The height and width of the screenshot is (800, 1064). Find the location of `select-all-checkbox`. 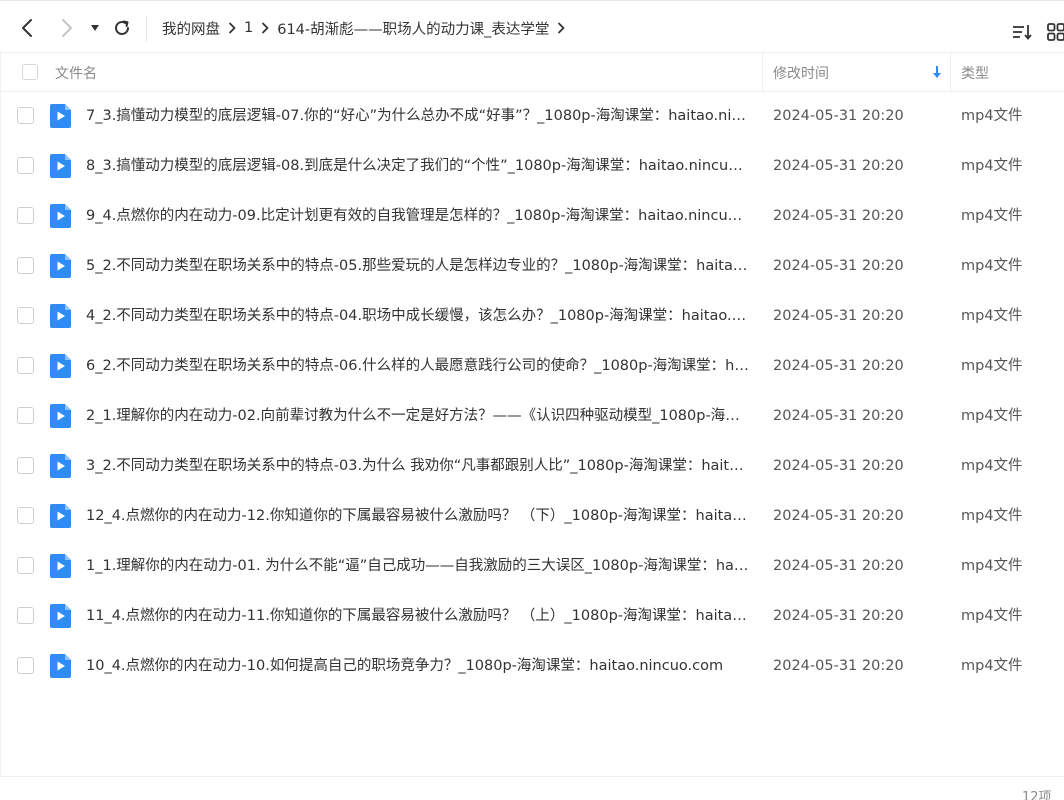

select-all-checkbox is located at coordinates (30, 72).